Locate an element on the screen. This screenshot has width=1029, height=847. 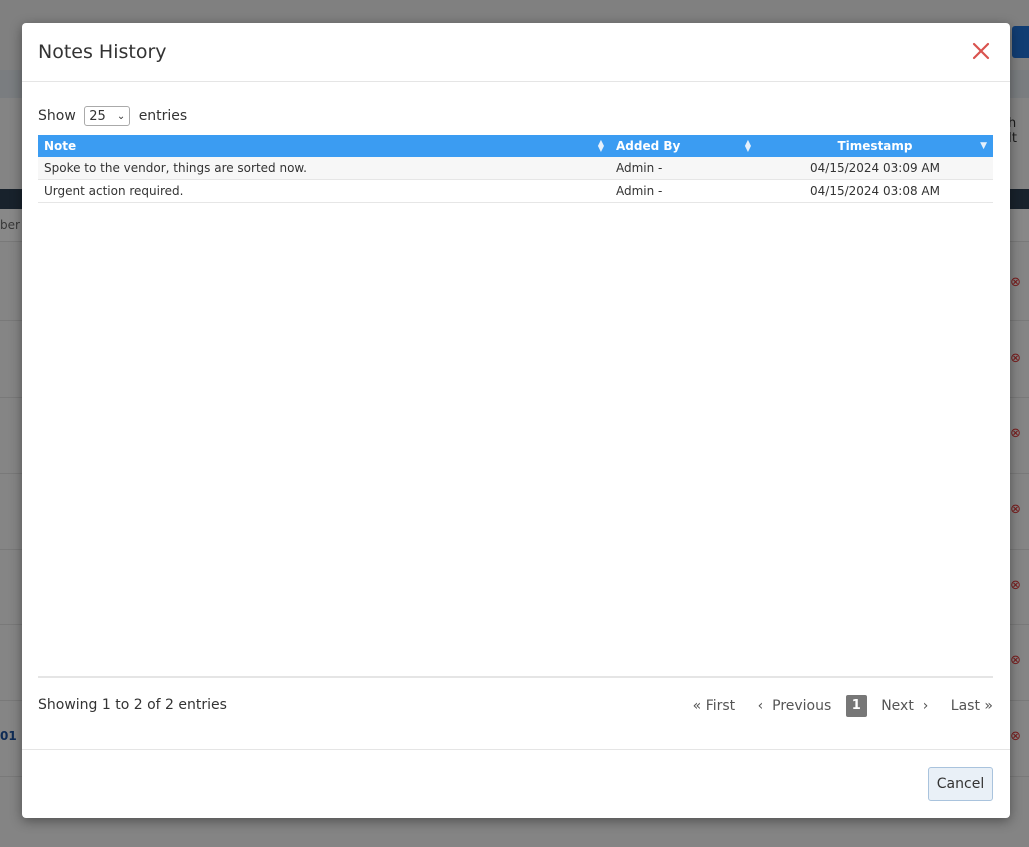
previous-page-label: Previous is located at coordinates (802, 706).